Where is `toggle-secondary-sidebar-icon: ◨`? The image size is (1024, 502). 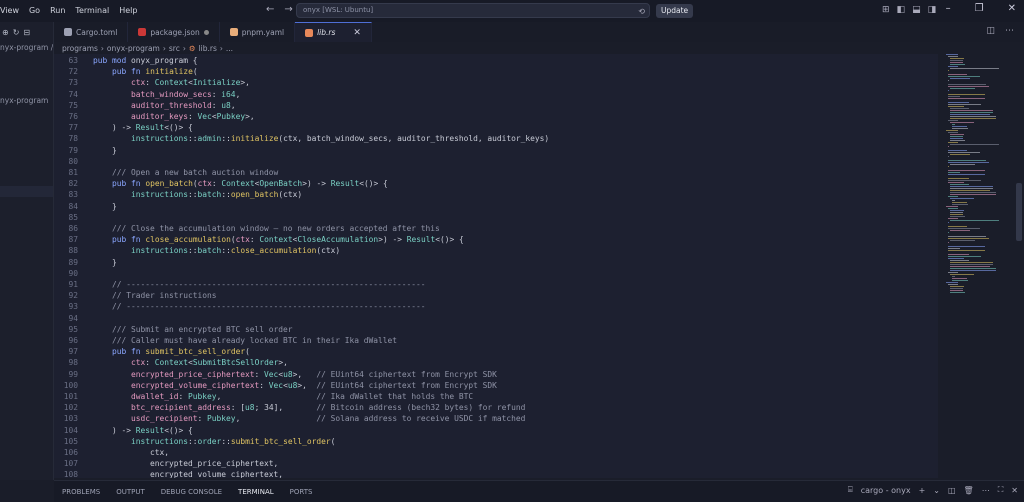 toggle-secondary-sidebar-icon: ◨ is located at coordinates (932, 10).